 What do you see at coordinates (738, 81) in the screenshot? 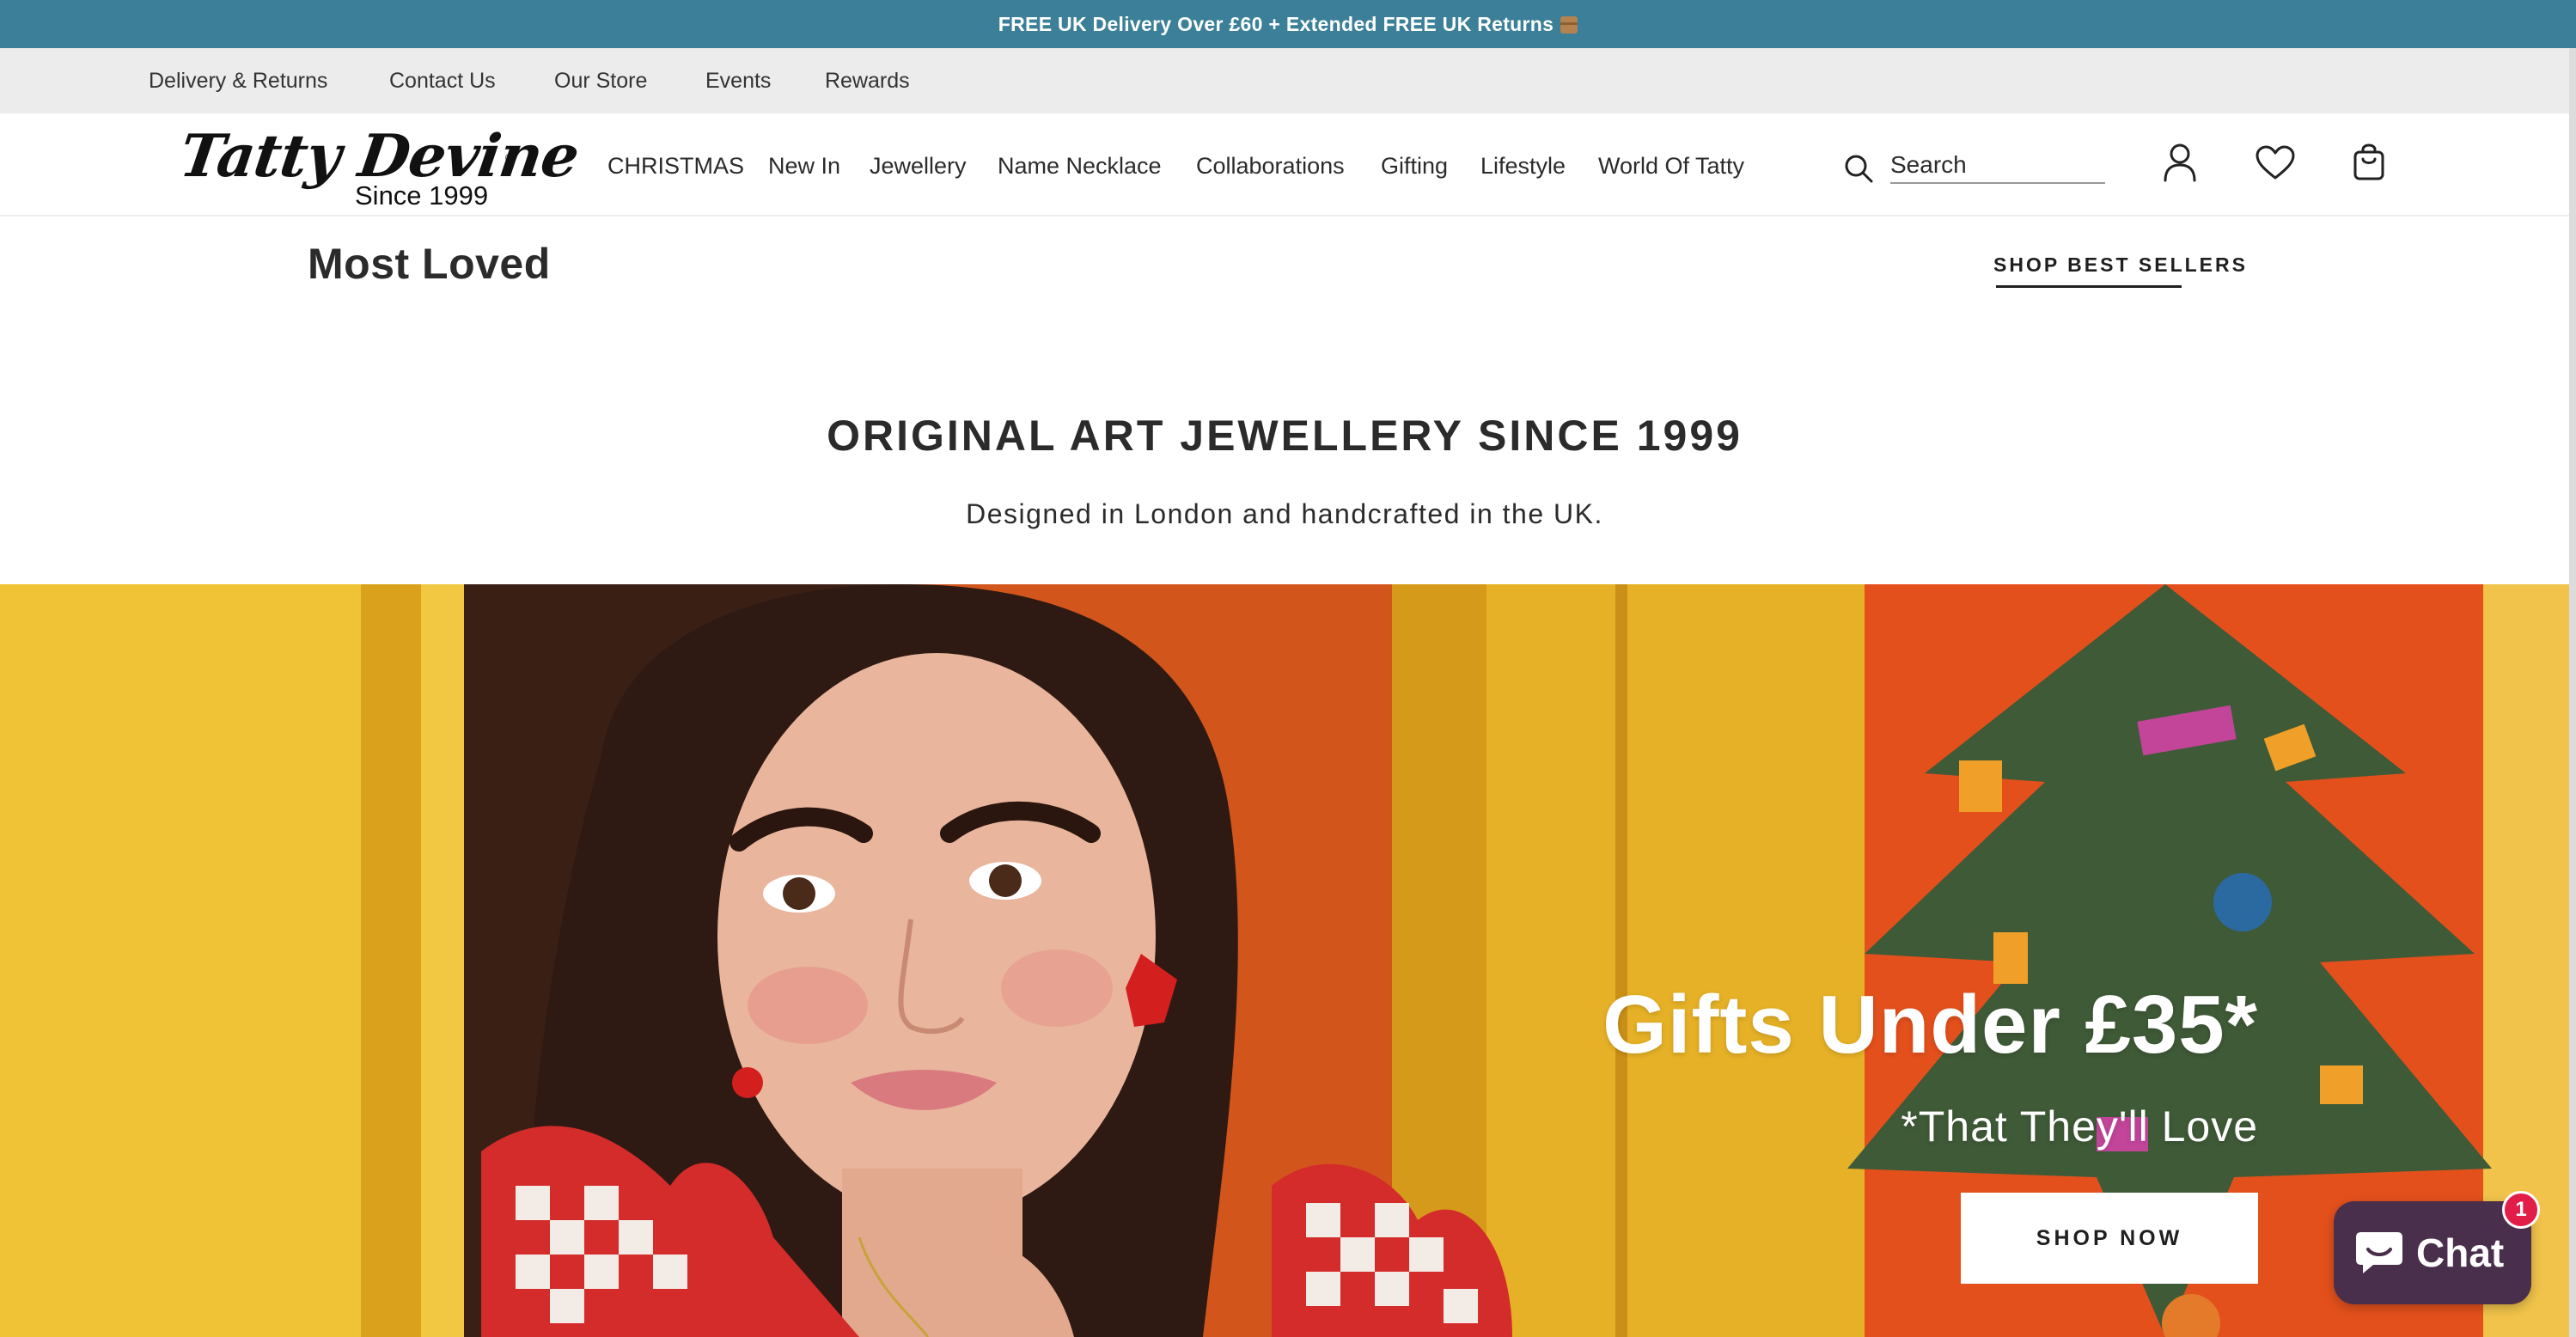
I see `utility-link-events: Events` at bounding box center [738, 81].